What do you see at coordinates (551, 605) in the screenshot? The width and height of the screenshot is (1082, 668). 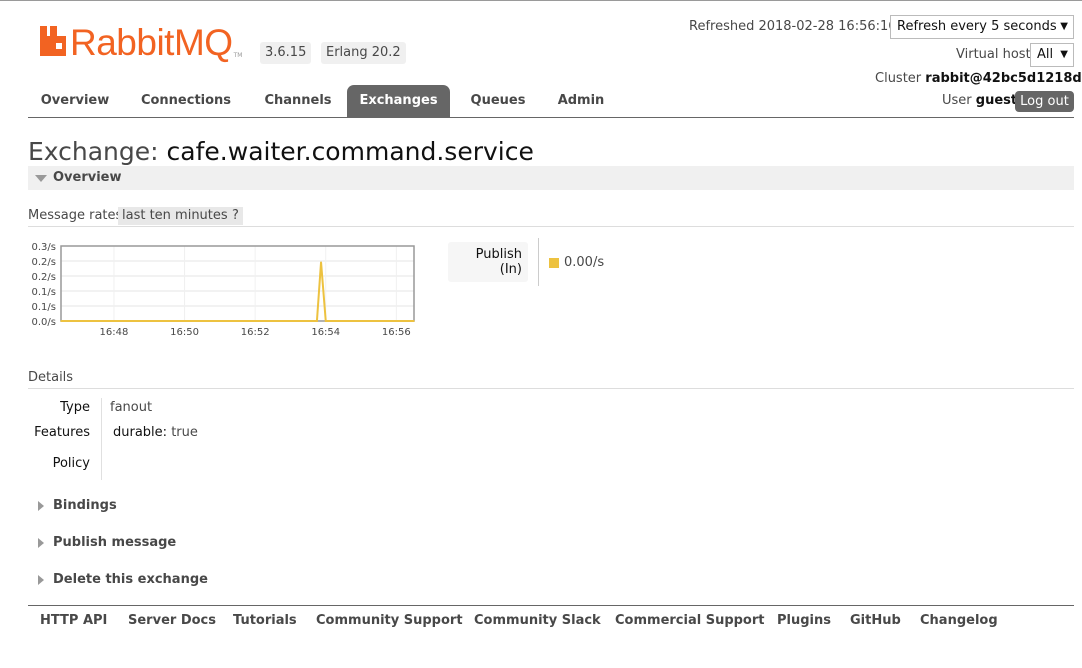 I see `footer-divider` at bounding box center [551, 605].